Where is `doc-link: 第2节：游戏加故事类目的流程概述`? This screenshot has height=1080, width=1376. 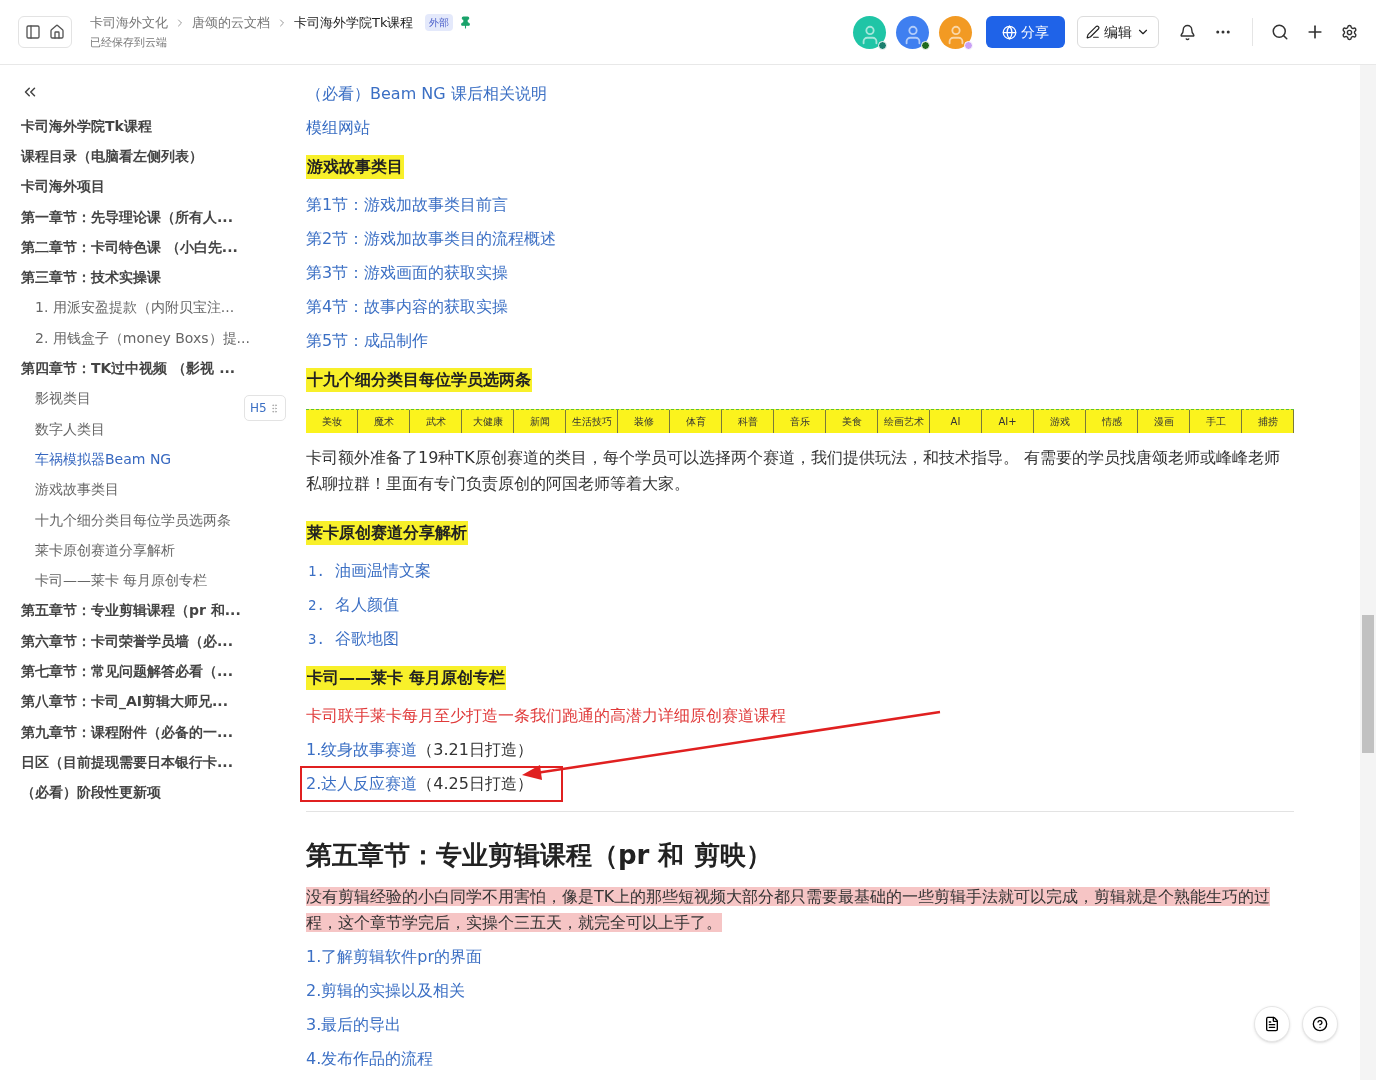 doc-link: 第2节：游戏加故事类目的流程概述 is located at coordinates (431, 239).